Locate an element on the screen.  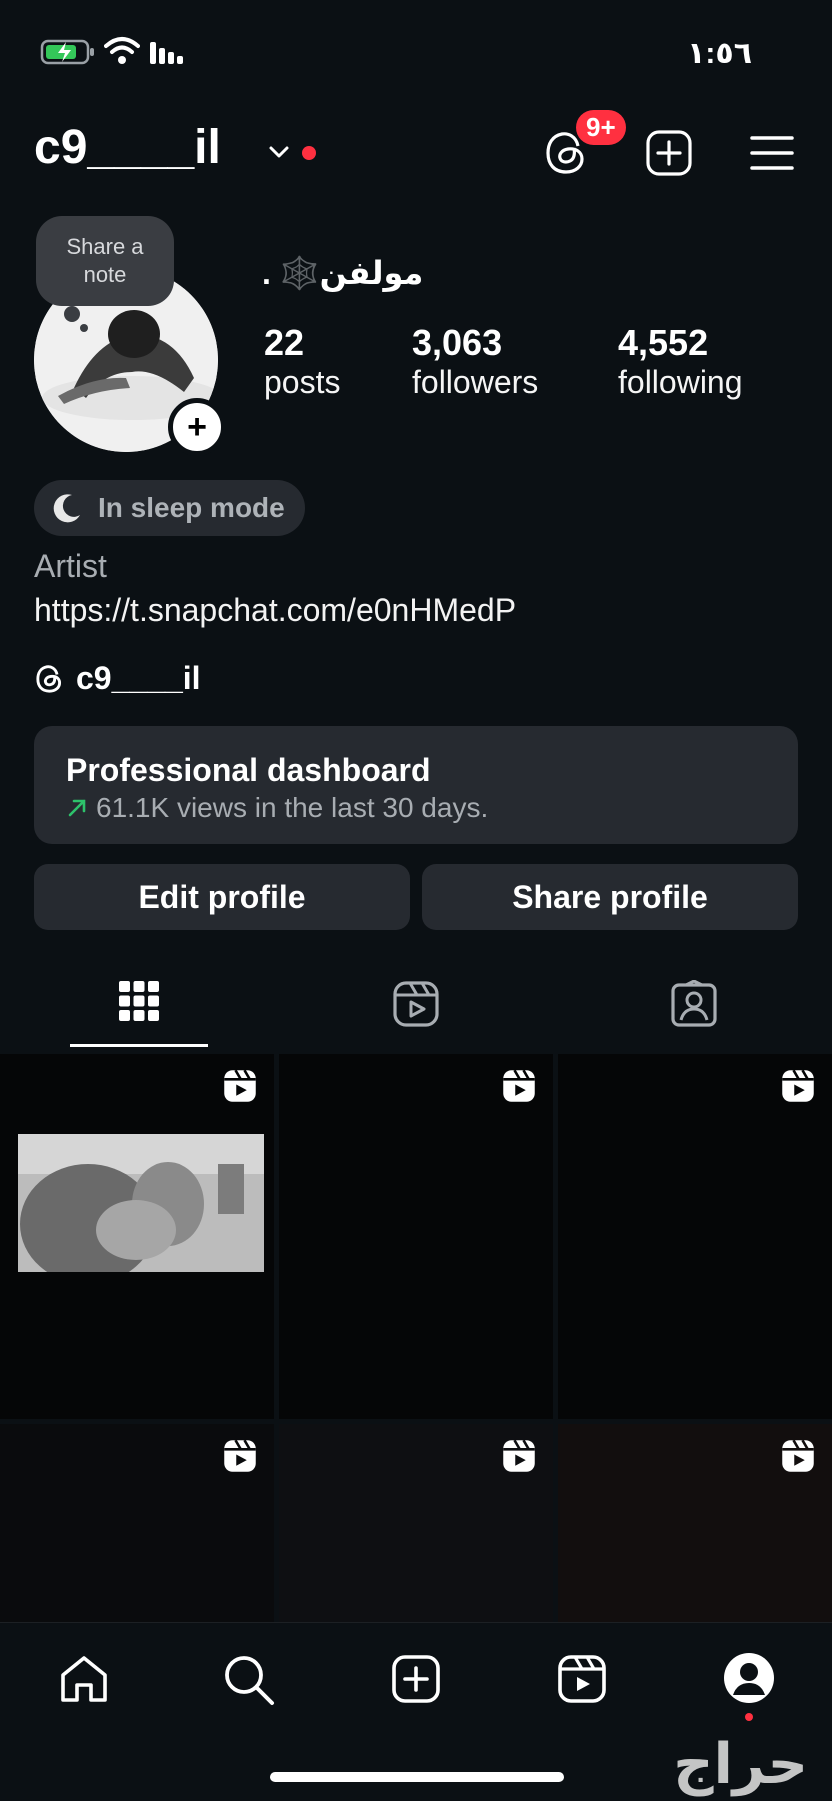
dashboard-title: Professional dashboard is located at coordinates (248, 770).